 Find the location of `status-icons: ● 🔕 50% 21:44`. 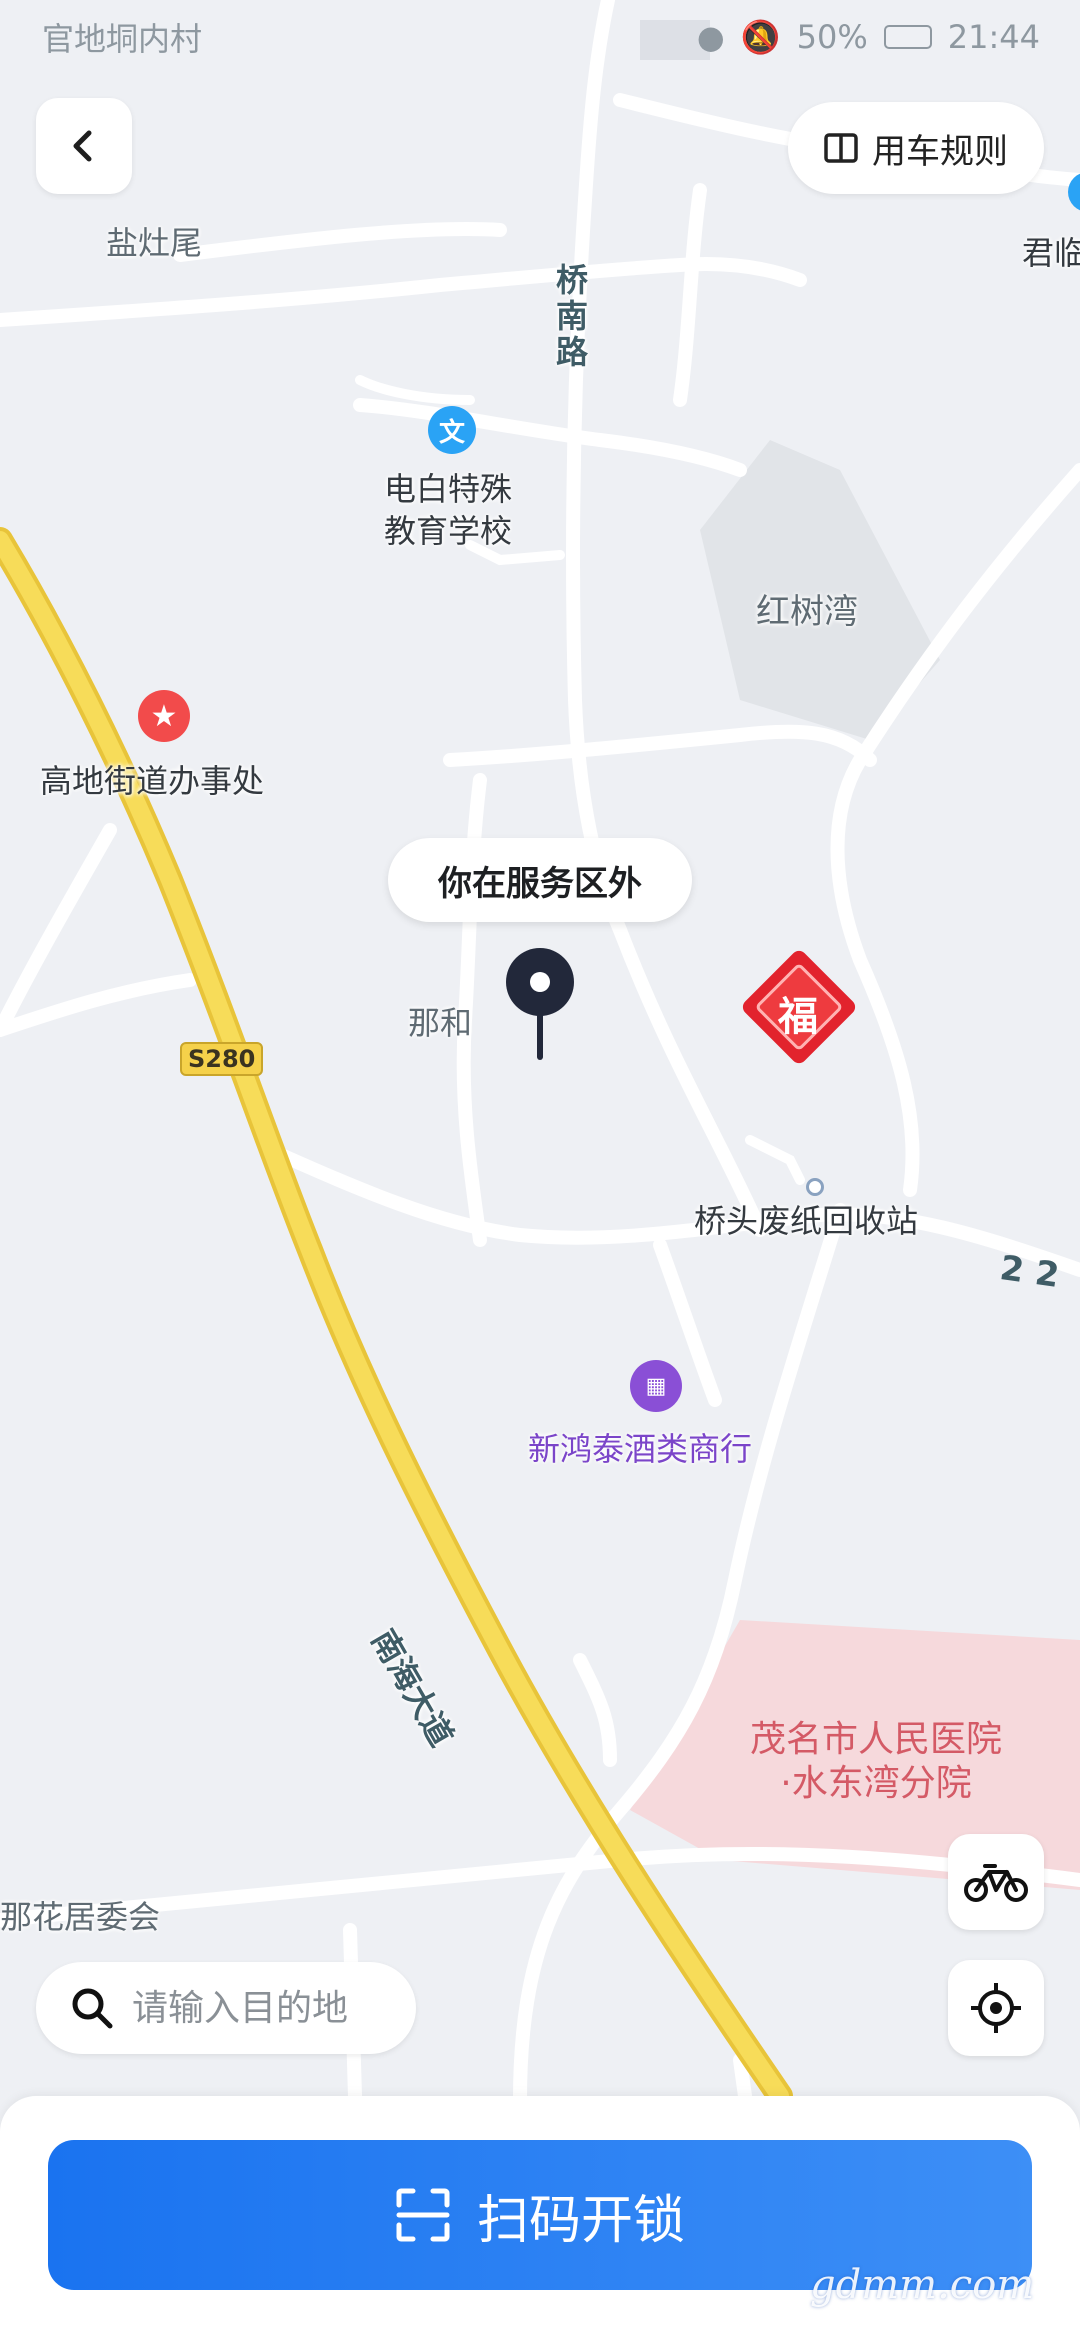

status-icons: ● 🔕 50% 21:44 is located at coordinates (868, 37).